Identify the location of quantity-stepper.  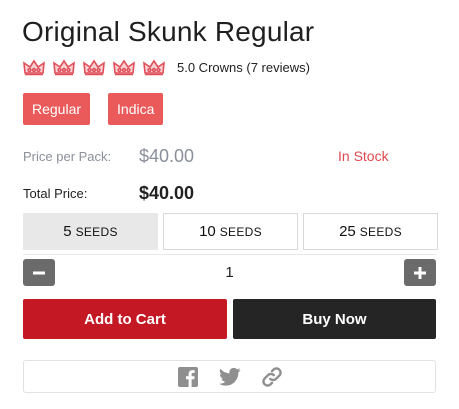
(229, 270).